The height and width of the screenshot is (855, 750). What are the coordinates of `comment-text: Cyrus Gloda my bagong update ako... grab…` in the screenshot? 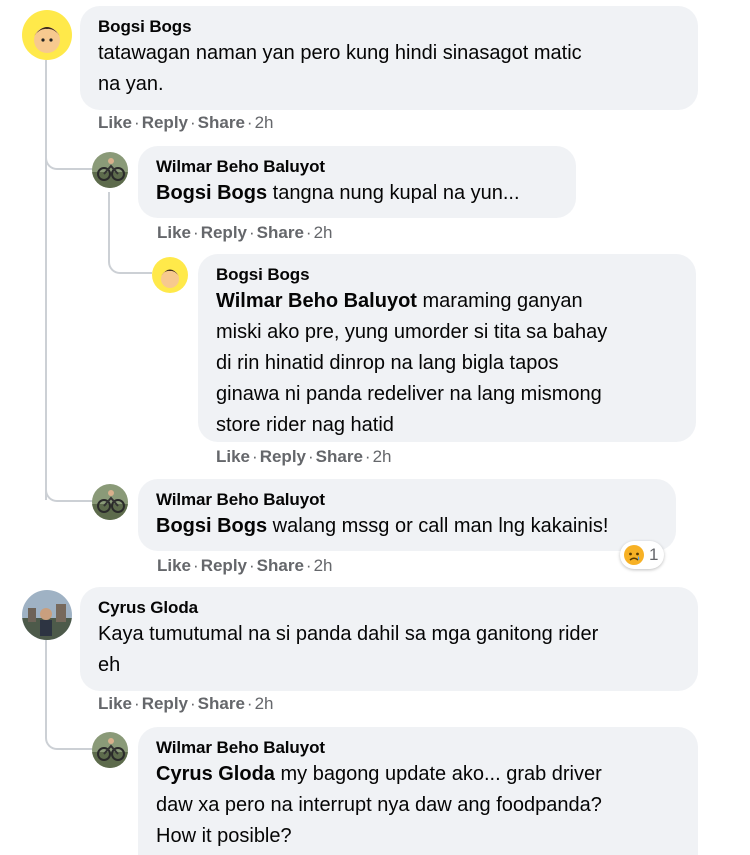 It's located at (379, 805).